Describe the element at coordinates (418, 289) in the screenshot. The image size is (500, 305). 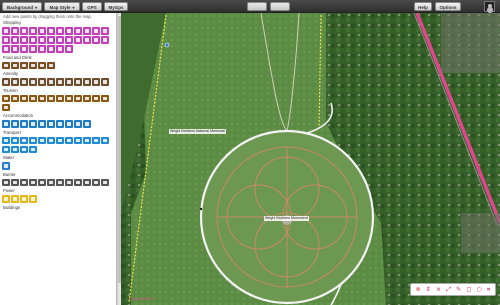
I see `map-tool-0-icon: ⊗` at that location.